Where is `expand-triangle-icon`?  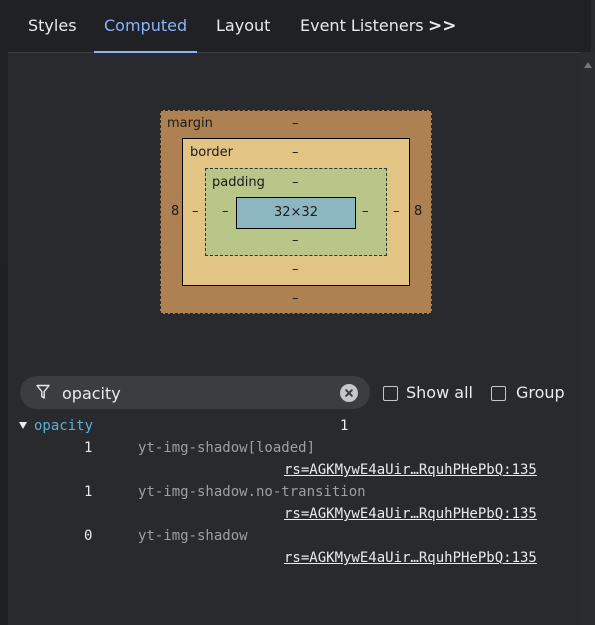 expand-triangle-icon is located at coordinates (23, 425).